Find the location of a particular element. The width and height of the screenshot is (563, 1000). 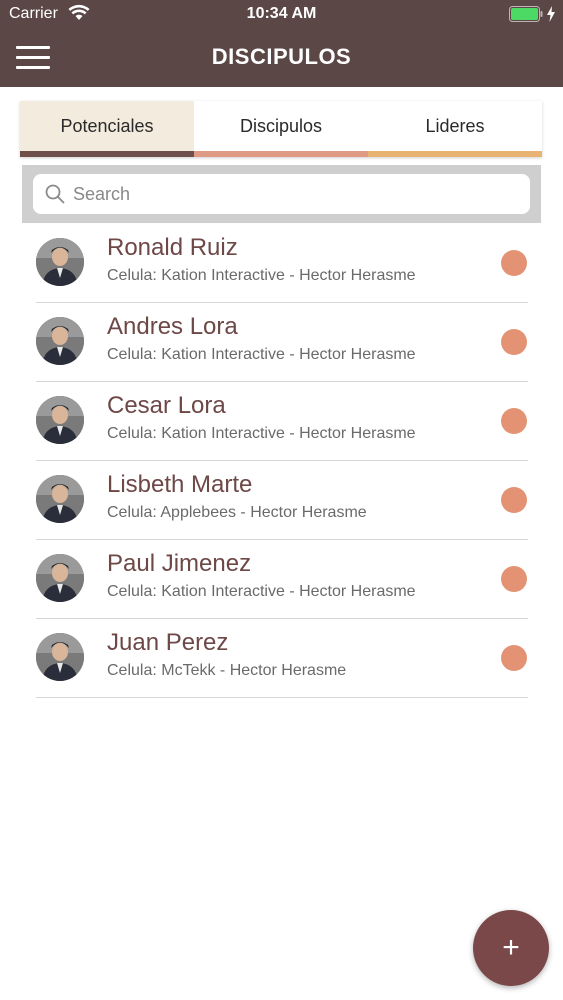

search-input is located at coordinates (298, 194).